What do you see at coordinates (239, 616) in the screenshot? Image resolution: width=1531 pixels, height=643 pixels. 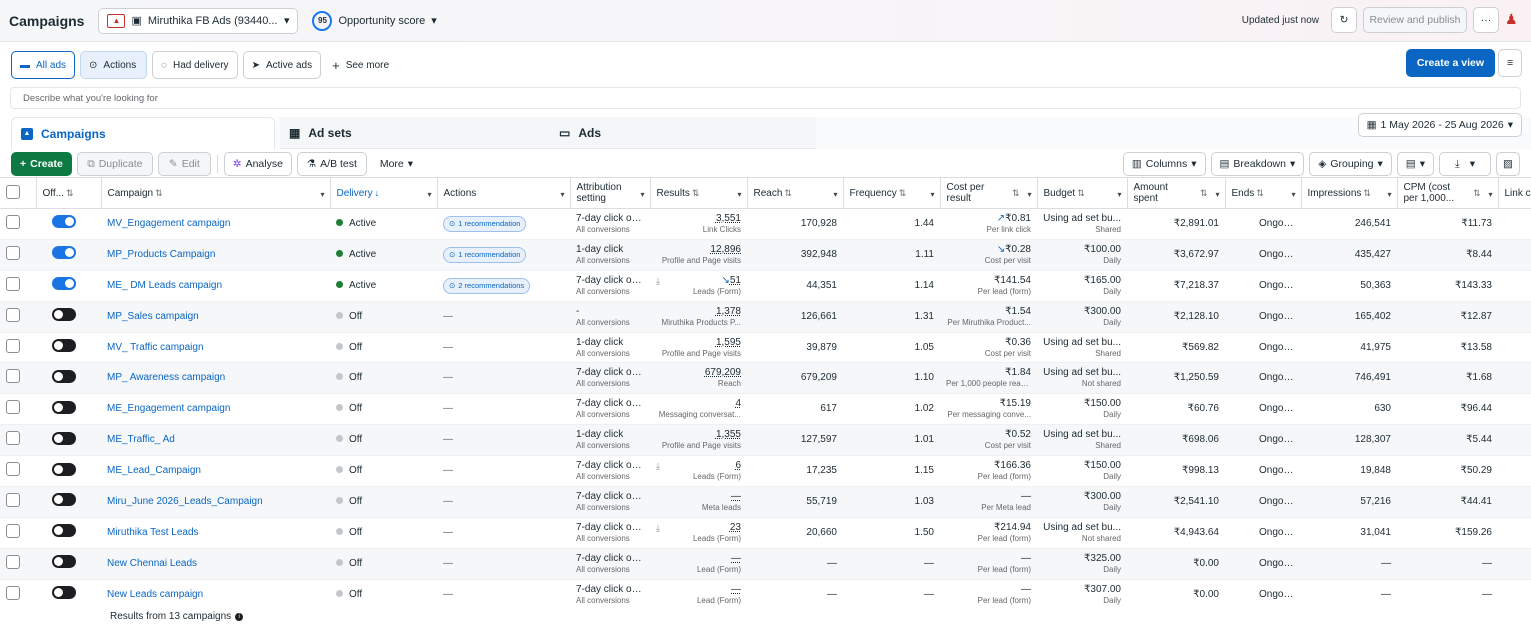 I see `info-icon: i` at bounding box center [239, 616].